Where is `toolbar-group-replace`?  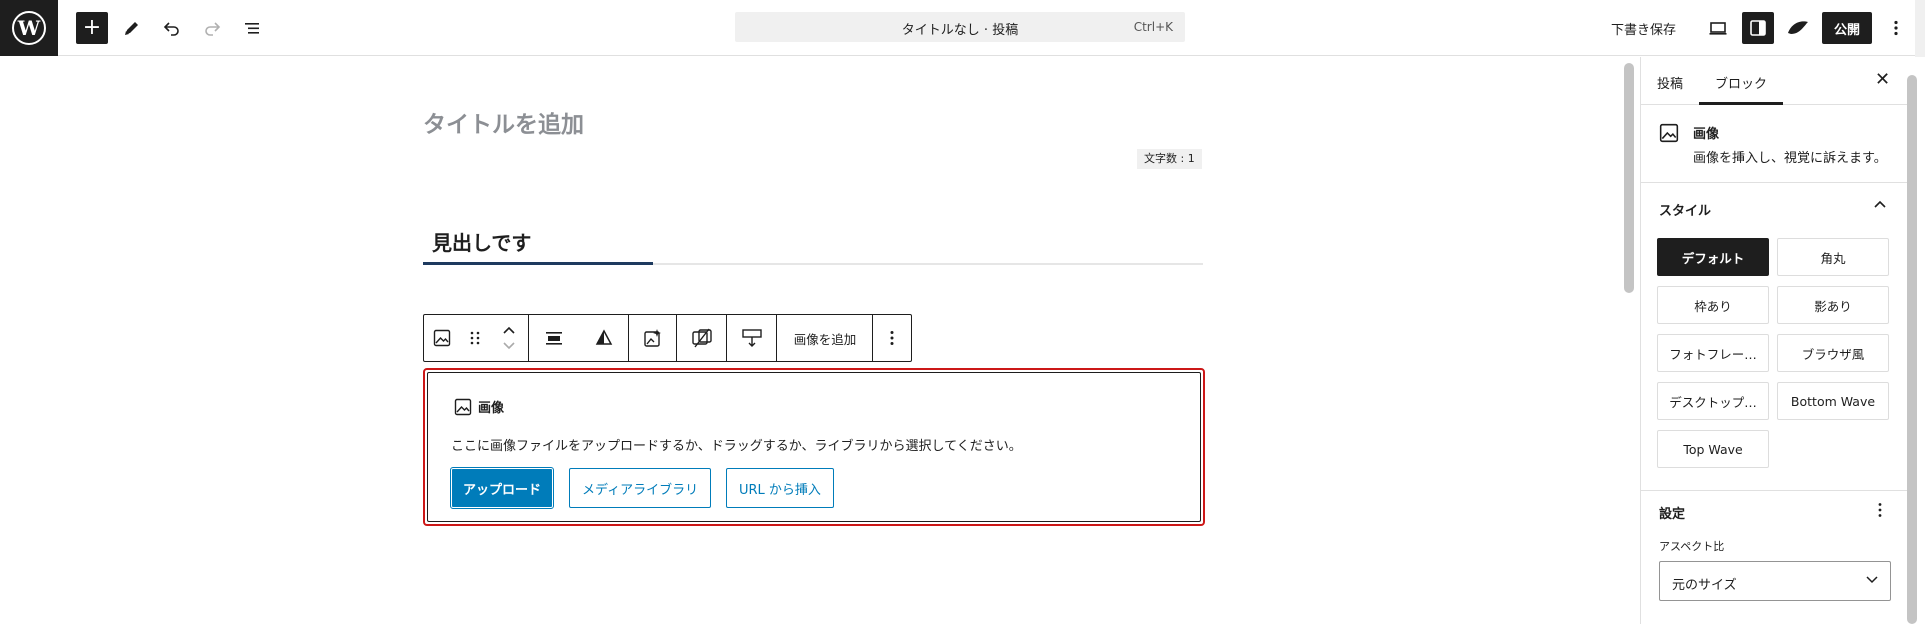
toolbar-group-replace is located at coordinates (702, 338).